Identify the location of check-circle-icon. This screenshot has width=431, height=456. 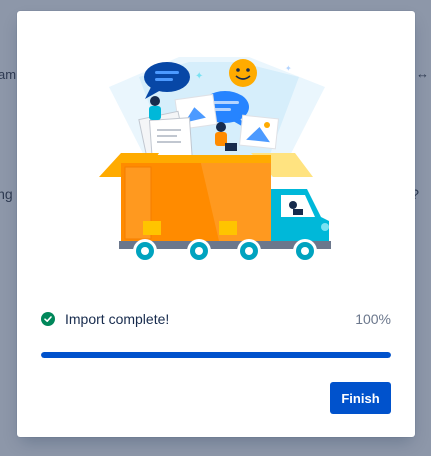
(48, 319).